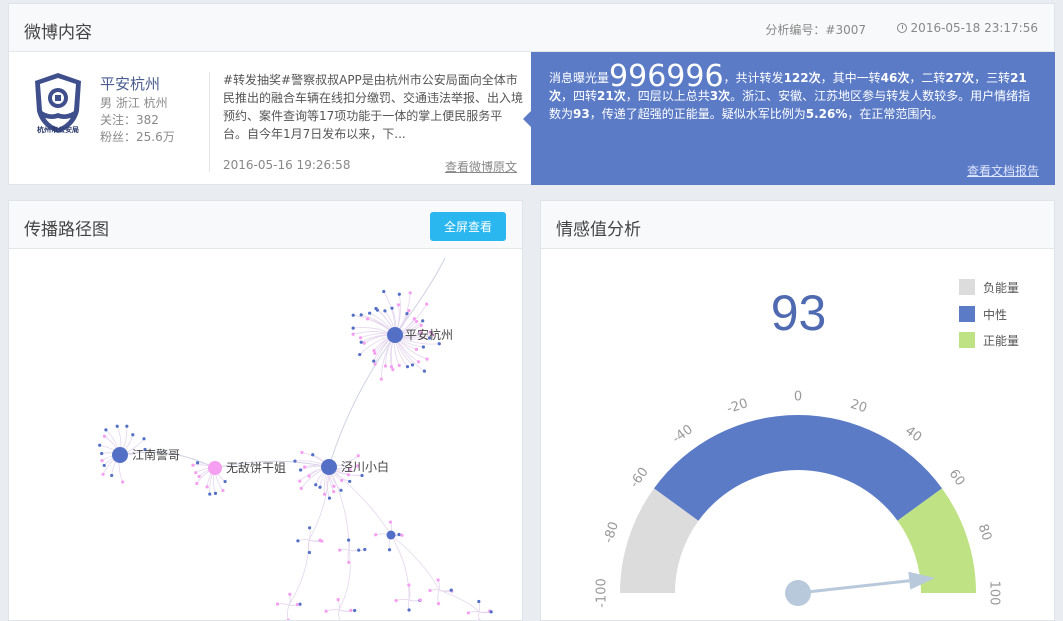 The width and height of the screenshot is (1063, 621). I want to click on analysis-timestamp: 2016-05-18 23:17:56, so click(967, 28).